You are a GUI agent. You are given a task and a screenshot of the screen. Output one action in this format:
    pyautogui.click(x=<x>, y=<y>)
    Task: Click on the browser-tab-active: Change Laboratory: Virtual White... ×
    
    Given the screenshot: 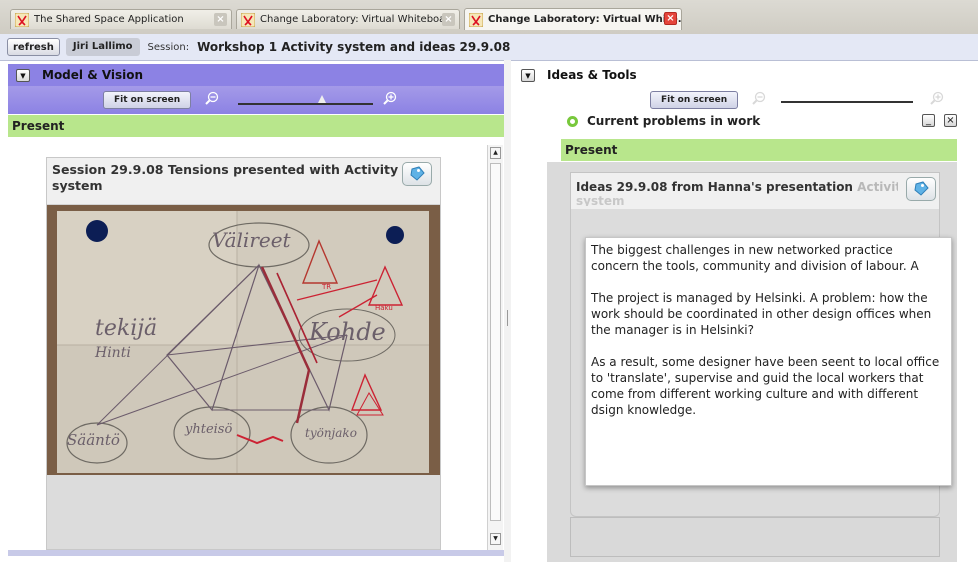 What is the action you would take?
    pyautogui.click(x=573, y=19)
    